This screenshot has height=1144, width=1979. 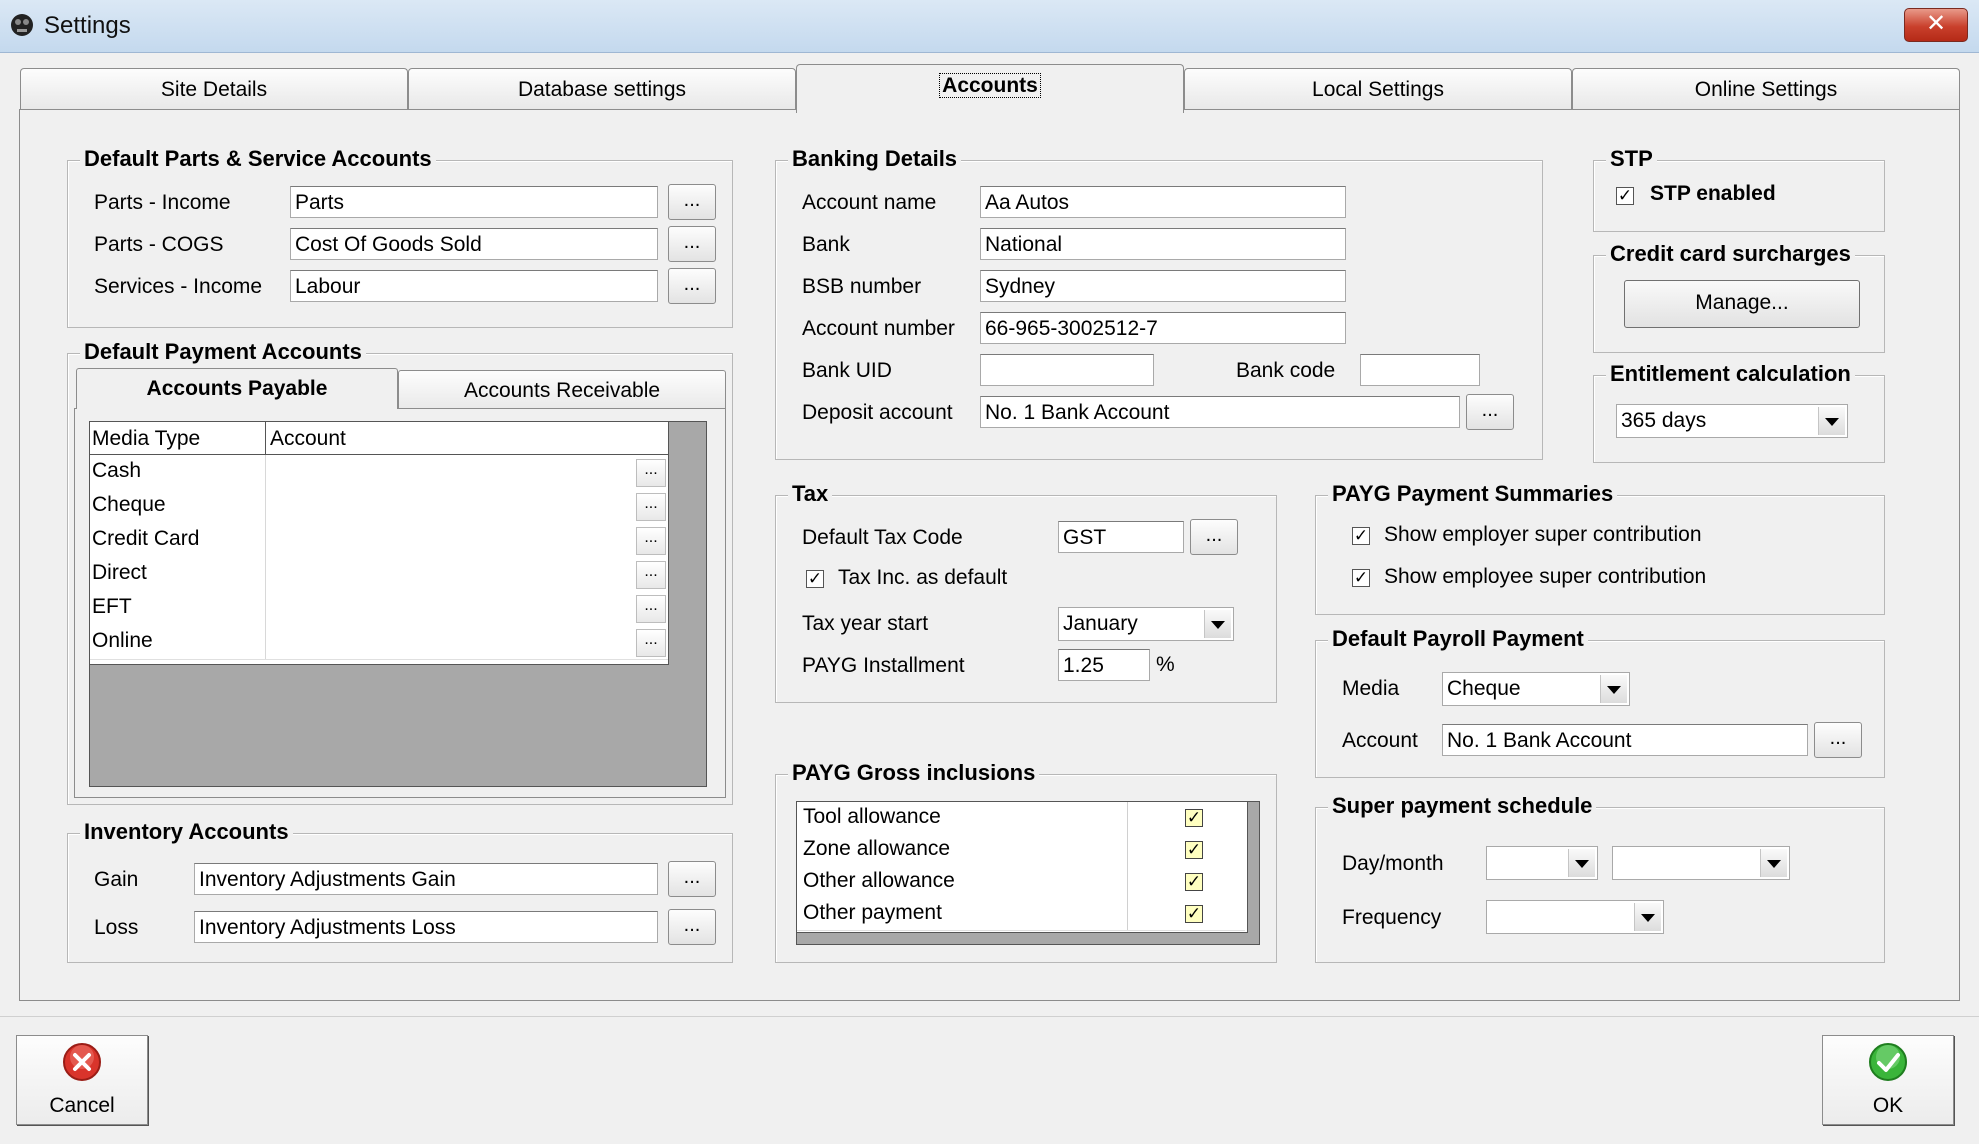 I want to click on inventory-gain-field: Inventory Adjustments Gain, so click(x=426, y=879).